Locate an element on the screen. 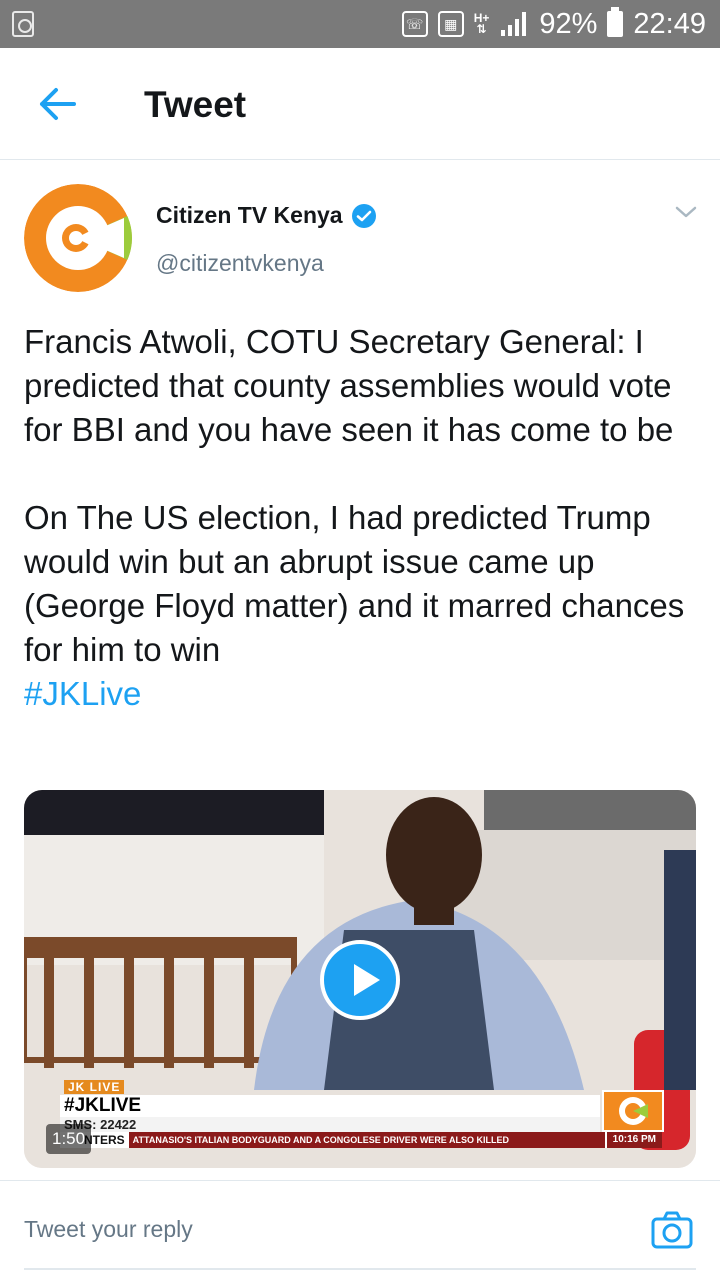 The height and width of the screenshot is (1280, 720). channel-logo is located at coordinates (633, 1111).